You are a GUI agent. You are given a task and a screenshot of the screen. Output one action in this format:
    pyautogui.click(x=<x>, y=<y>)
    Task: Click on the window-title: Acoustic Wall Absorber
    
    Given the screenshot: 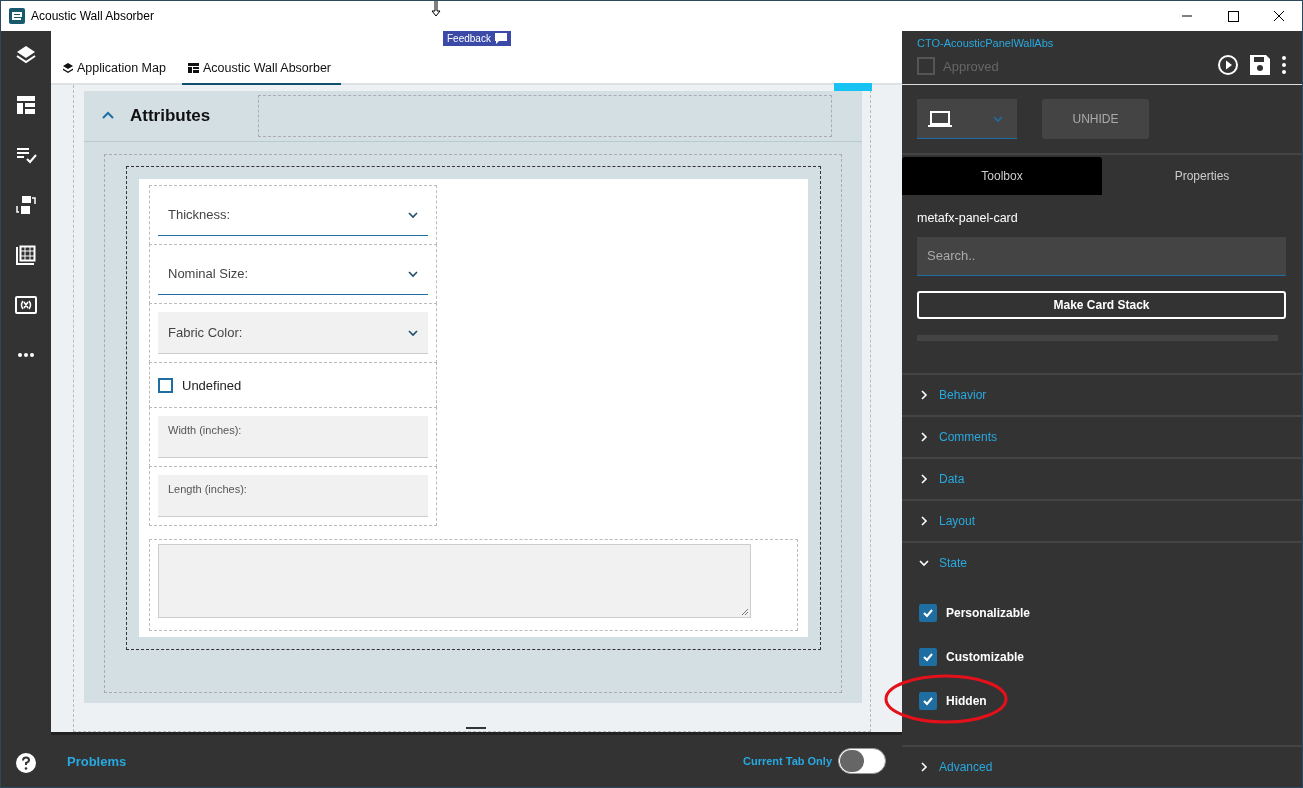 What is the action you would take?
    pyautogui.click(x=92, y=16)
    